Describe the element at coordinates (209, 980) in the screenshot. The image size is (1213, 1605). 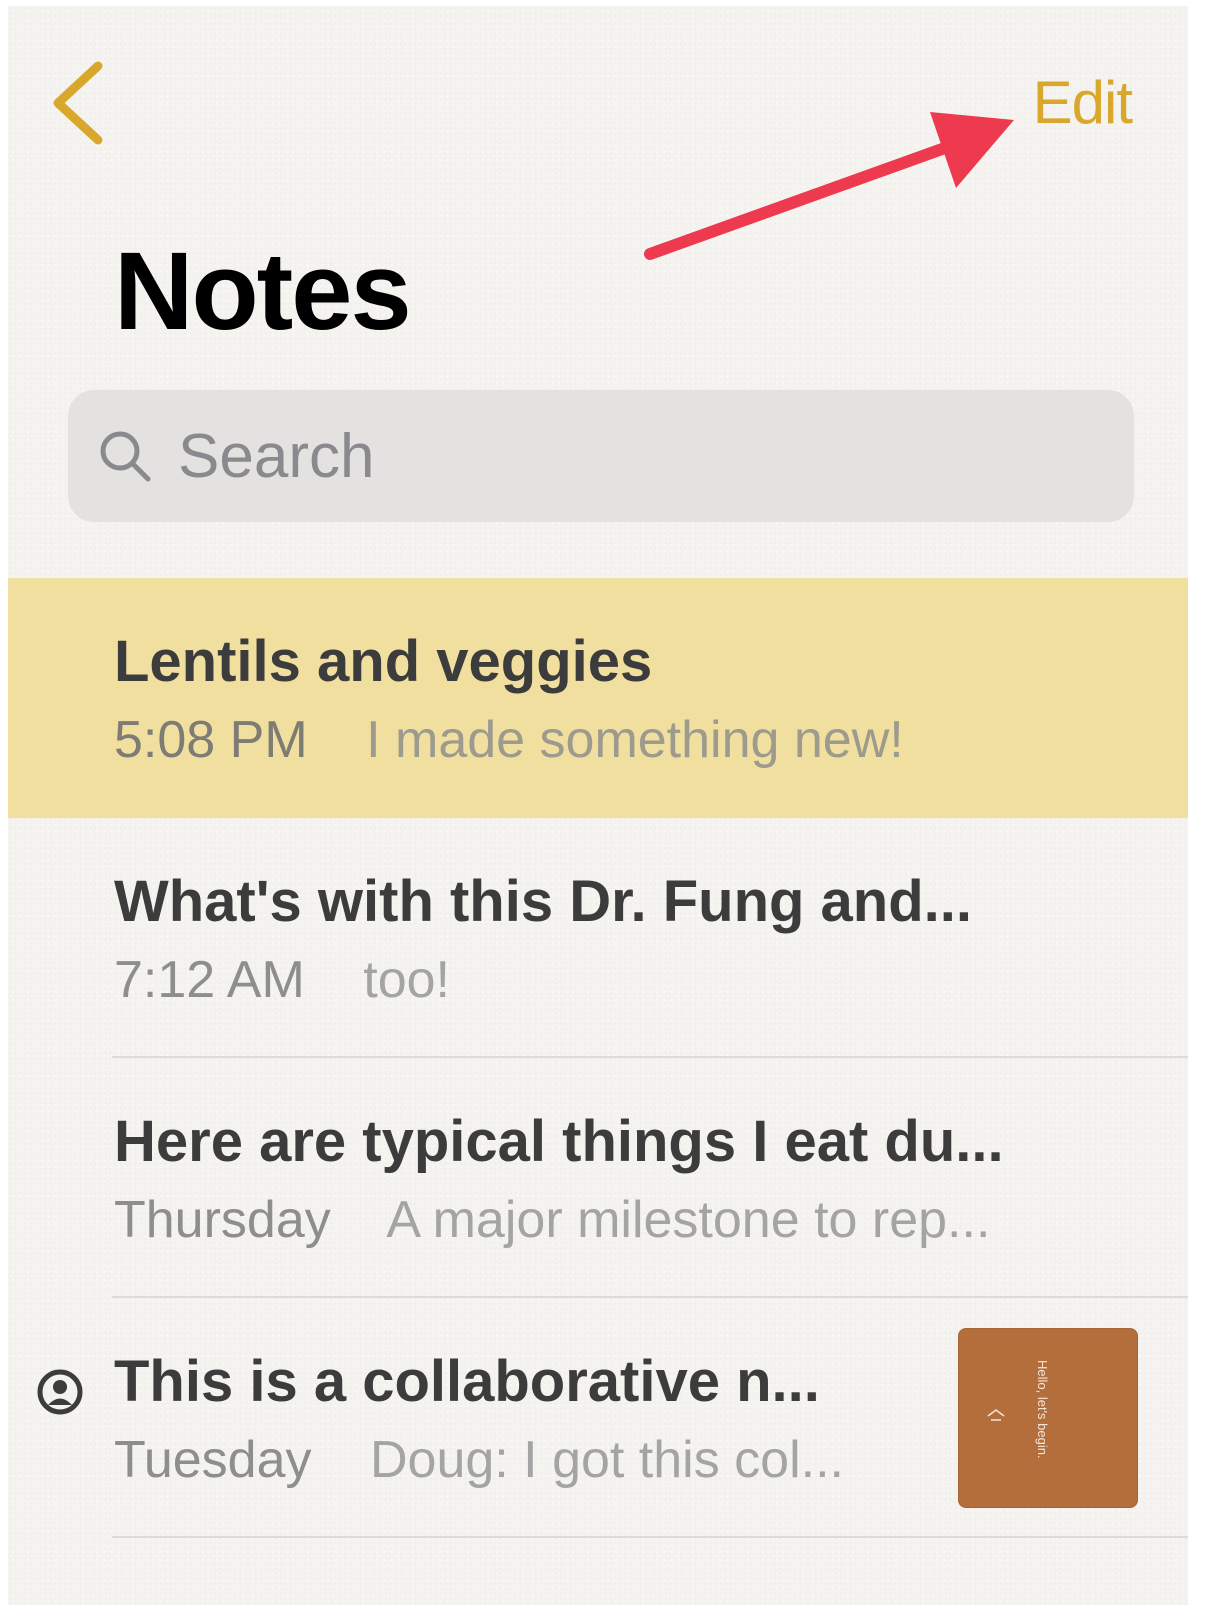
I see `note-date: 7:12 AM` at that location.